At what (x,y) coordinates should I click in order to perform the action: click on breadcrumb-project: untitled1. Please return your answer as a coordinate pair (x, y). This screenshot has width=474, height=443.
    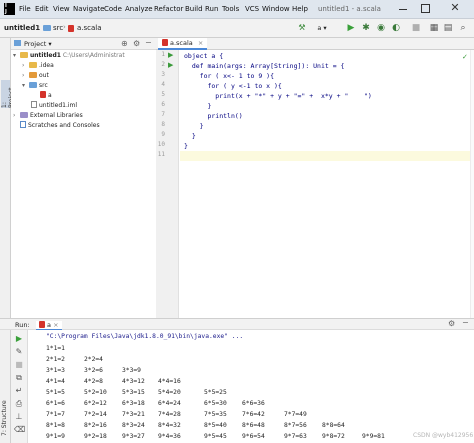
    Looking at the image, I should click on (22, 28).